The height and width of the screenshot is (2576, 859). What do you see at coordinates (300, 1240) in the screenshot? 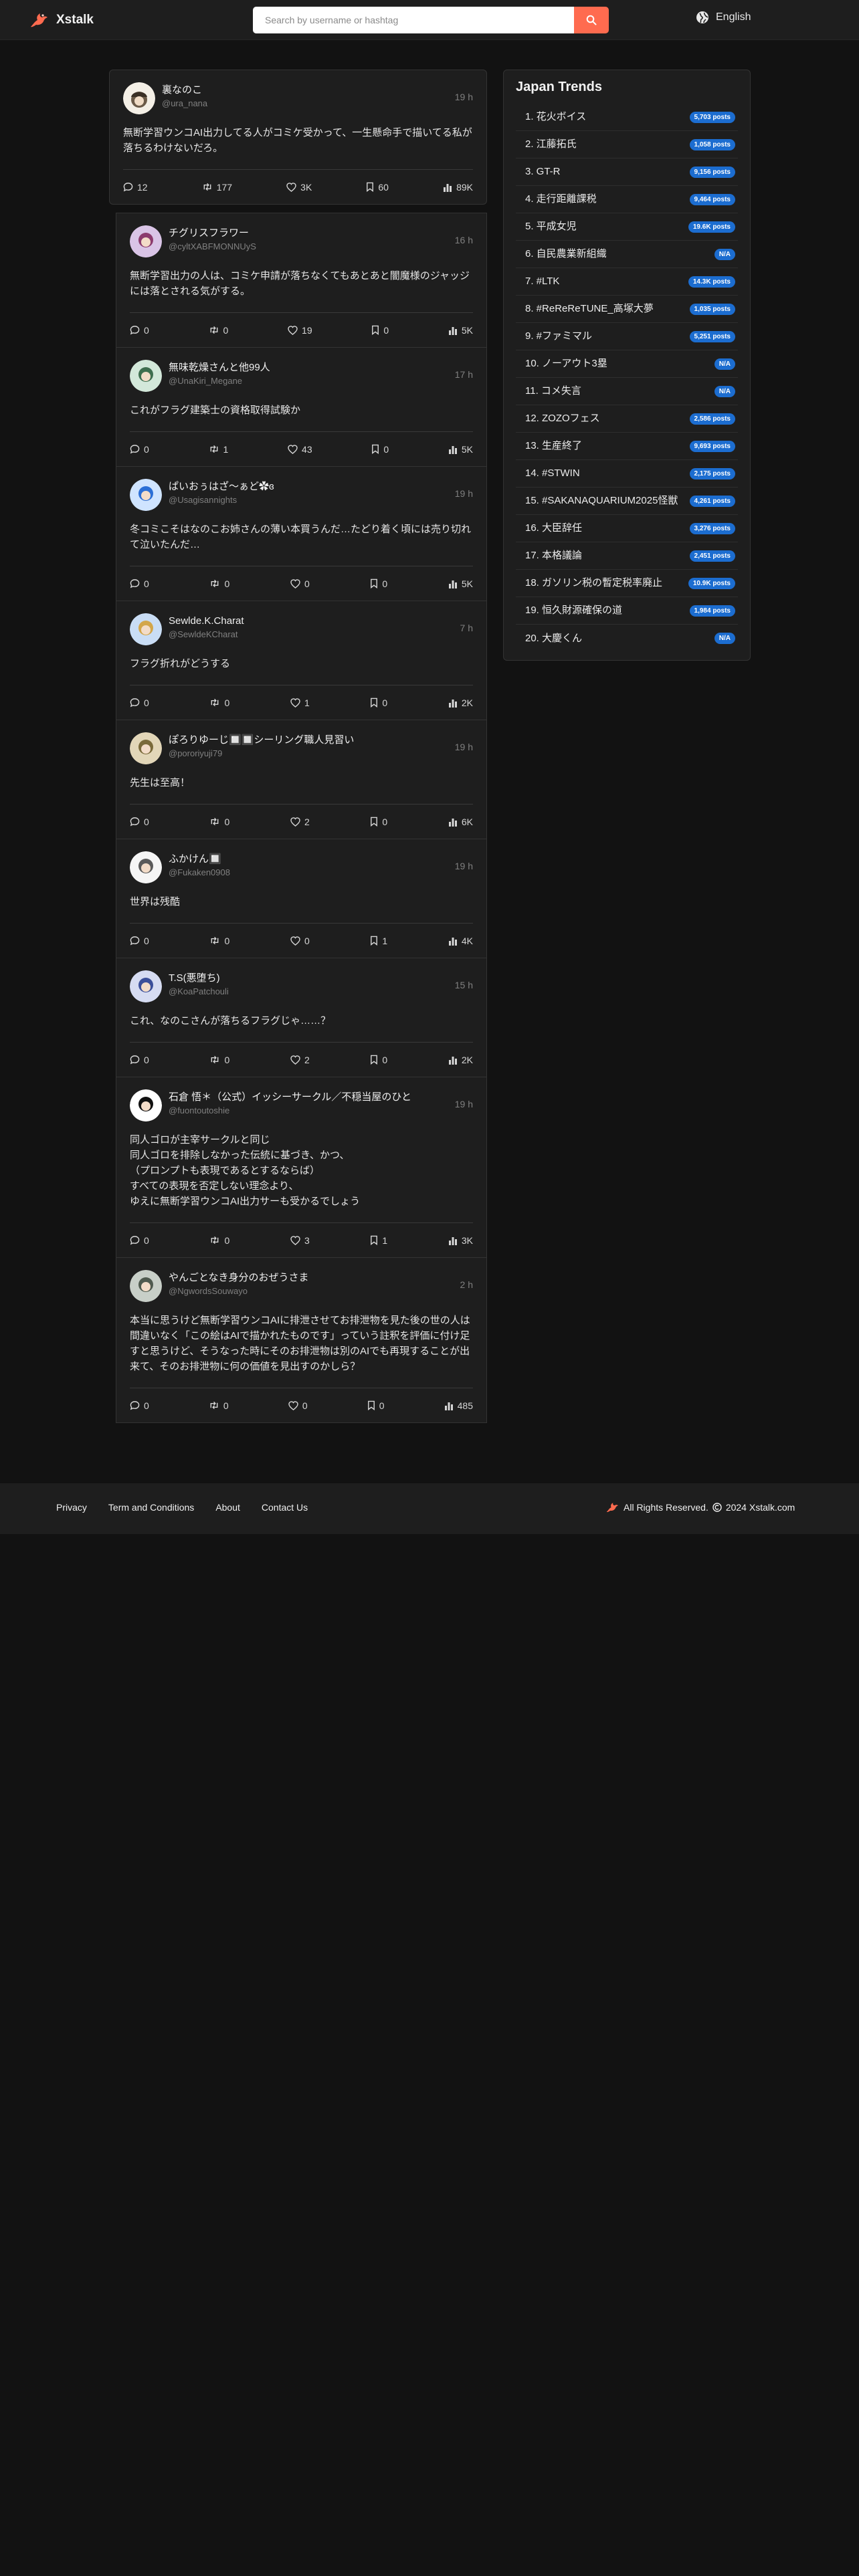
I see `like-button: 3` at bounding box center [300, 1240].